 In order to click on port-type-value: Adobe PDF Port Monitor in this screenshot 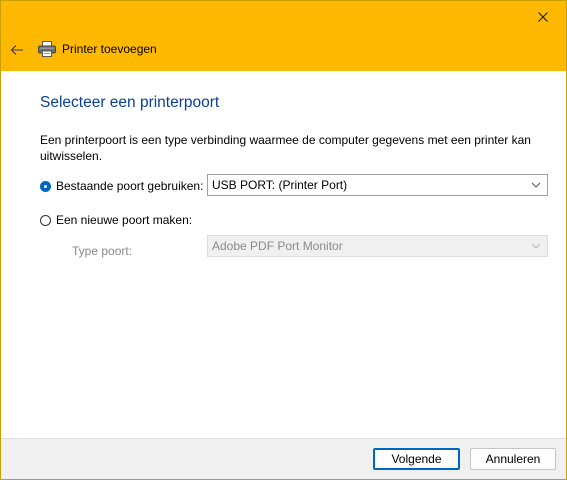, I will do `click(277, 246)`.